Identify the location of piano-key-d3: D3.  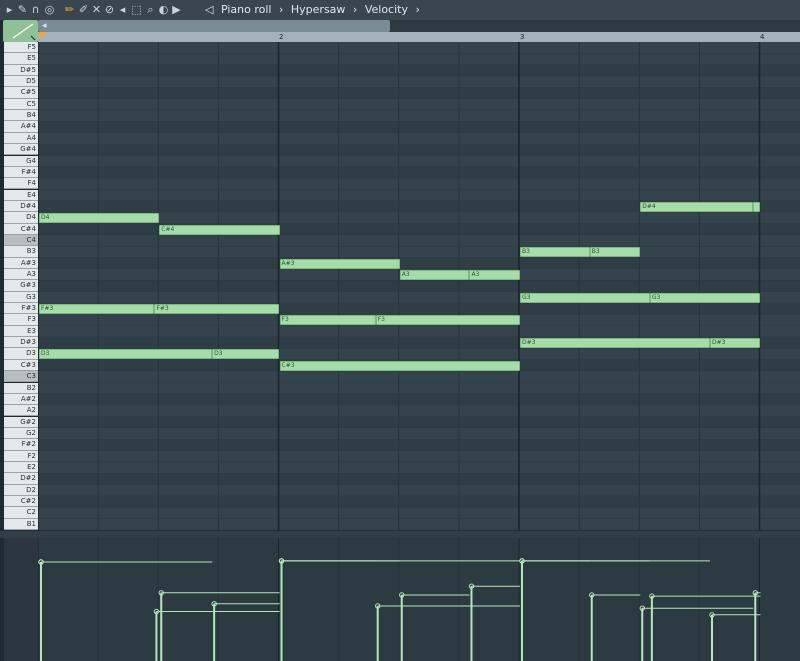
(21, 354).